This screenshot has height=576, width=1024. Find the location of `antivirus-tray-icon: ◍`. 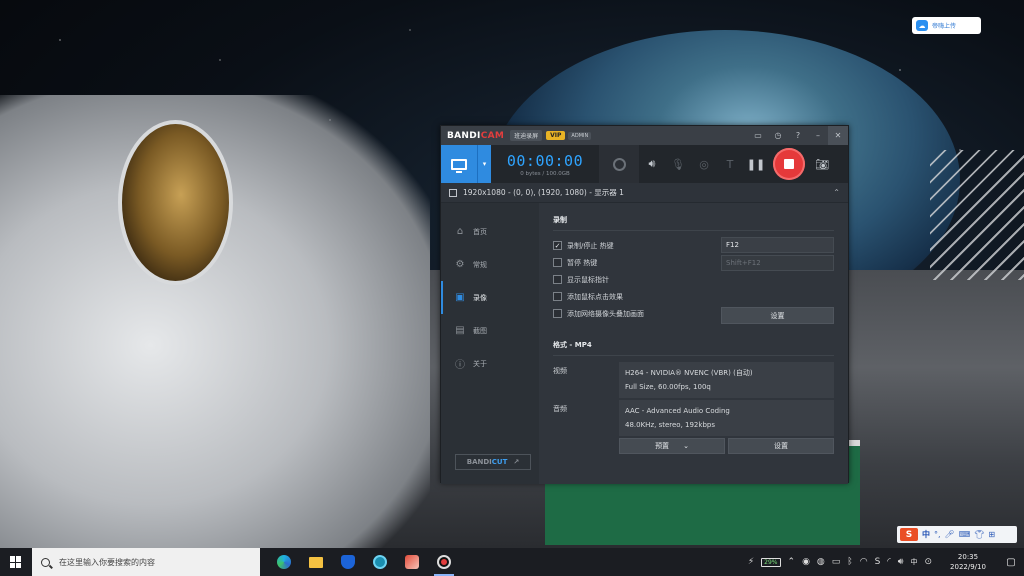

antivirus-tray-icon: ◍ is located at coordinates (821, 562).